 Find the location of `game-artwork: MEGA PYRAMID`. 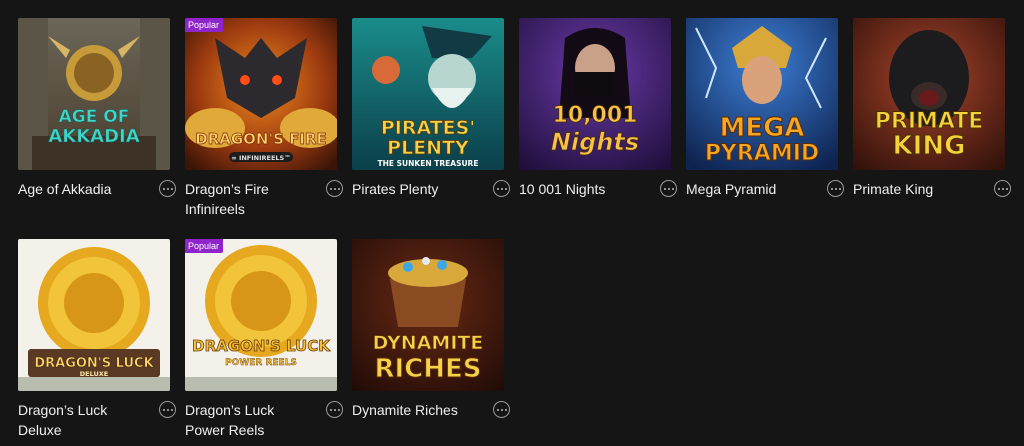

game-artwork: MEGA PYRAMID is located at coordinates (762, 94).